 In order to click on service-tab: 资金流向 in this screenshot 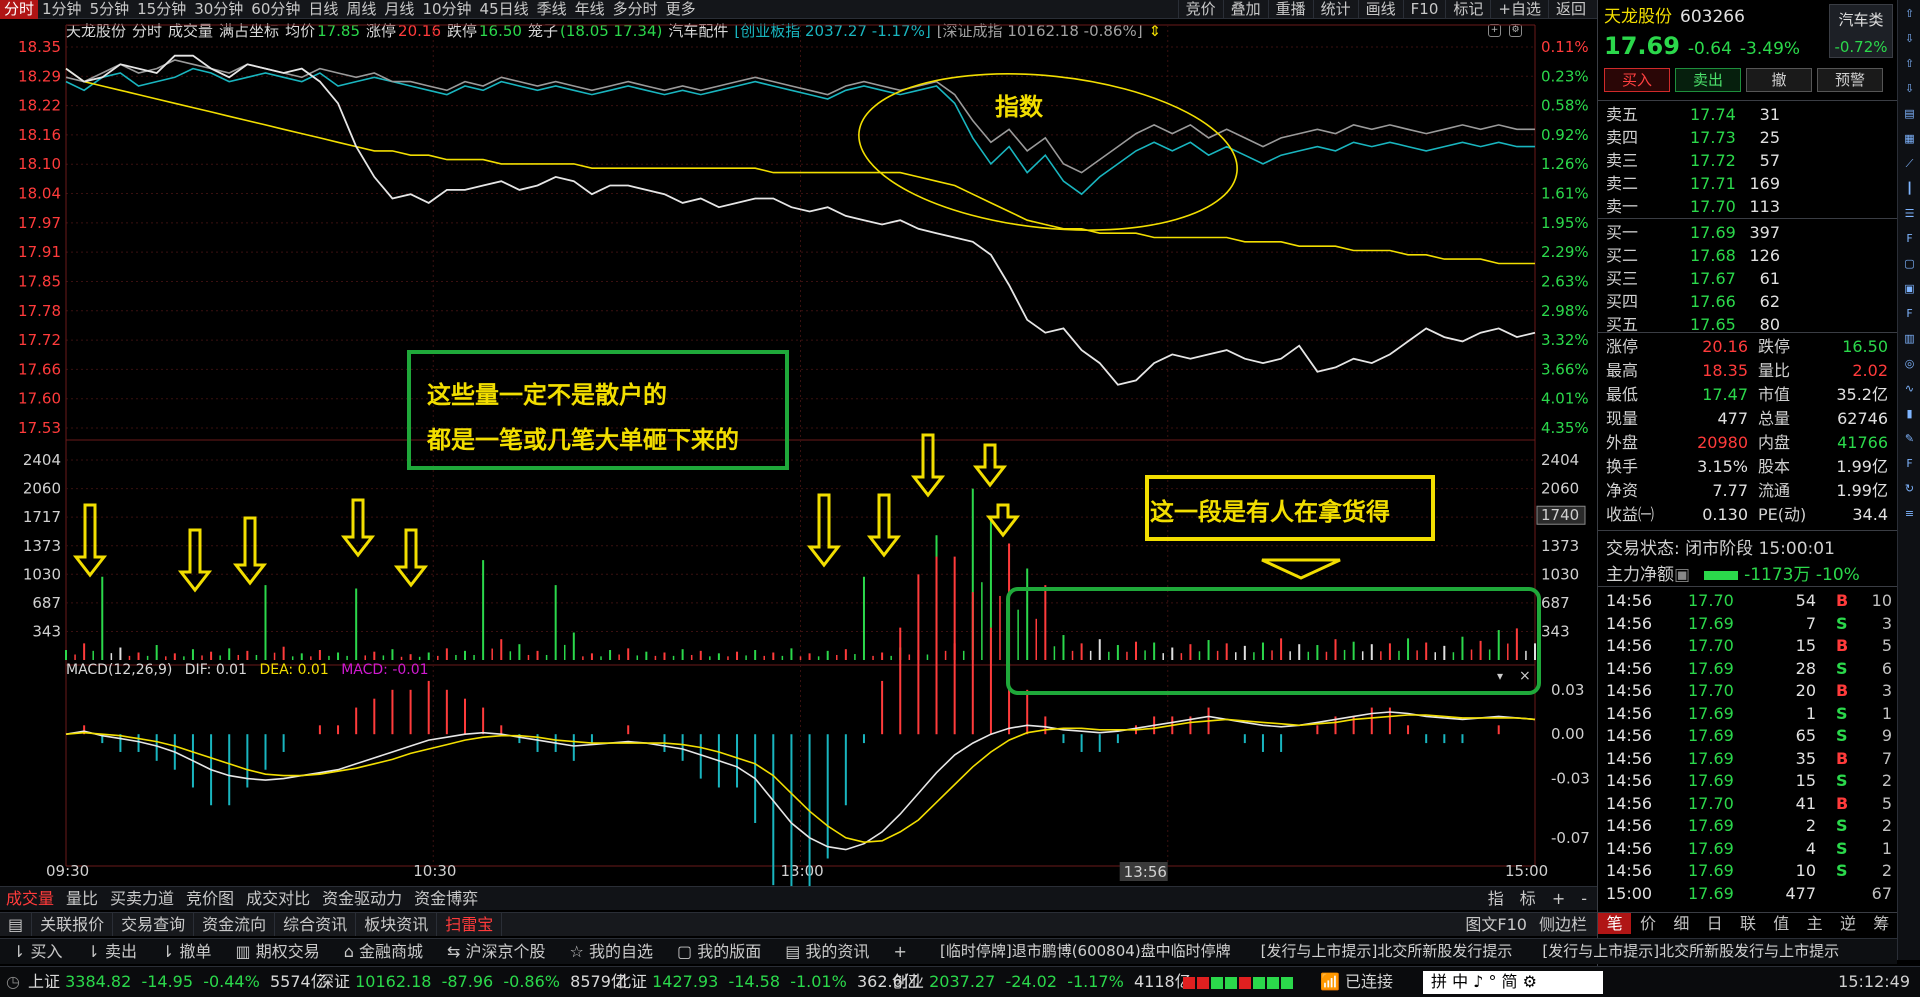, I will do `click(235, 924)`.